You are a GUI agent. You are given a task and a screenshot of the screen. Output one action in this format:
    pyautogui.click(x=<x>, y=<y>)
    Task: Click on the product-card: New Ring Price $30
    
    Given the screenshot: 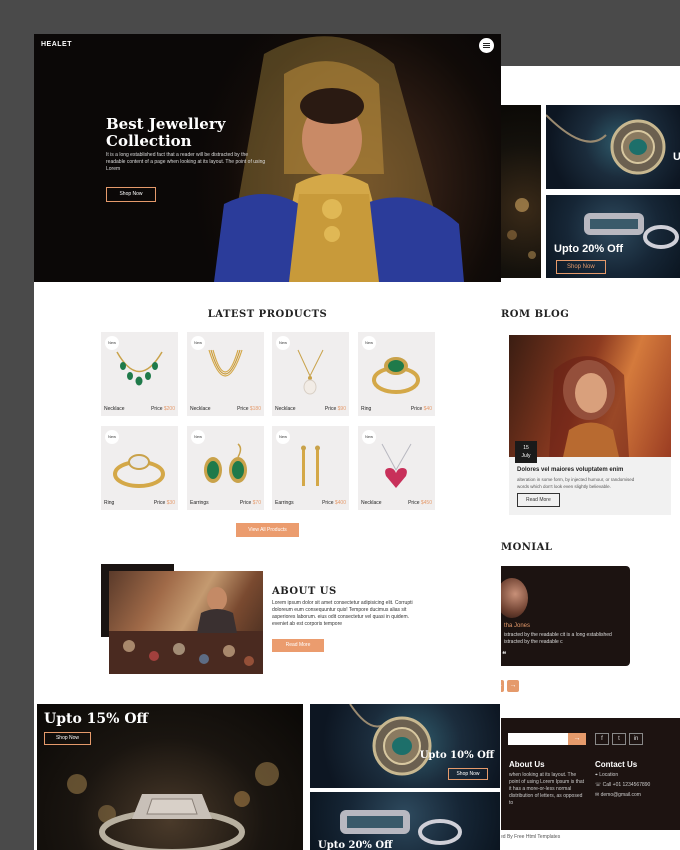 What is the action you would take?
    pyautogui.click(x=139, y=468)
    